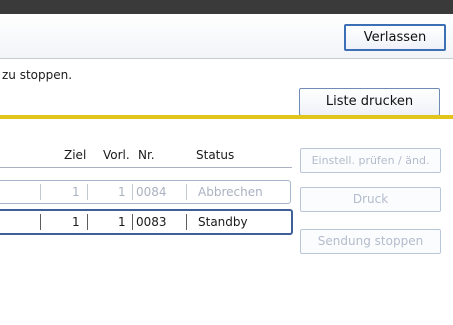 The width and height of the screenshot is (453, 325). I want to click on column-header-status: Status, so click(215, 155).